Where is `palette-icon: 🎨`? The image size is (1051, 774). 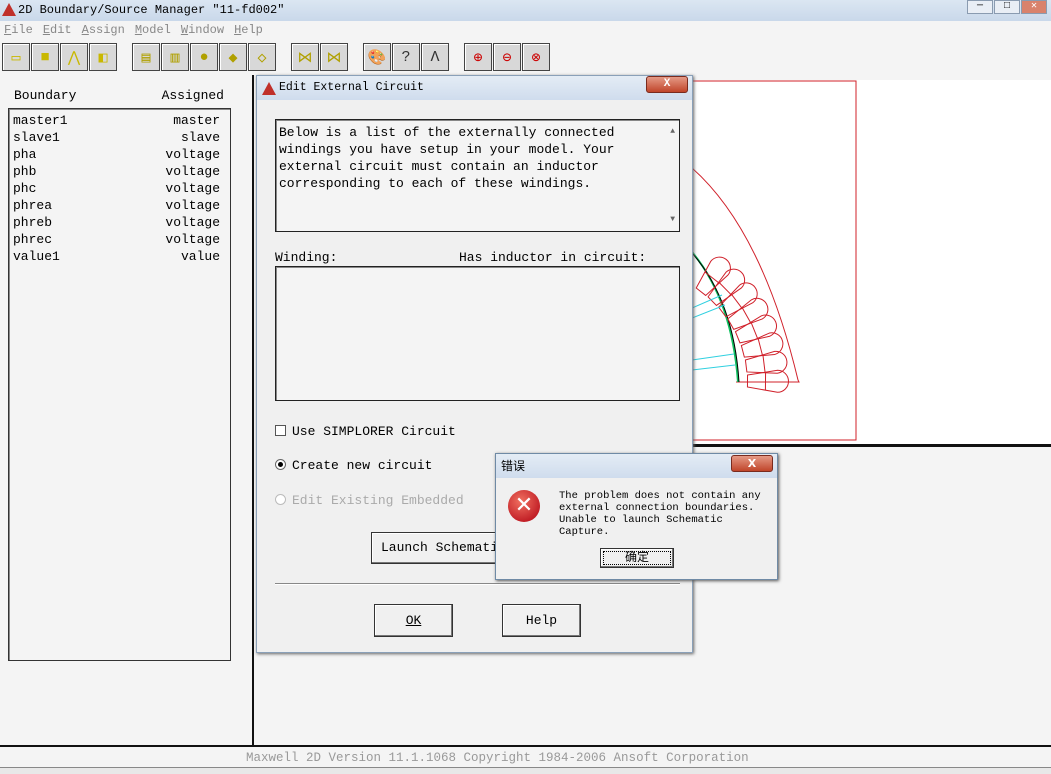
palette-icon: 🎨 is located at coordinates (377, 58).